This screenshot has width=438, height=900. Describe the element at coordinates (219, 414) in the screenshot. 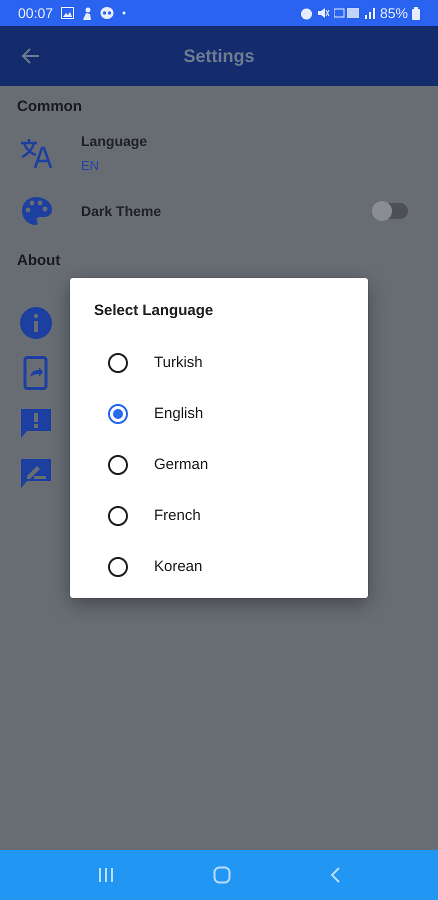

I see `language-option: English` at that location.